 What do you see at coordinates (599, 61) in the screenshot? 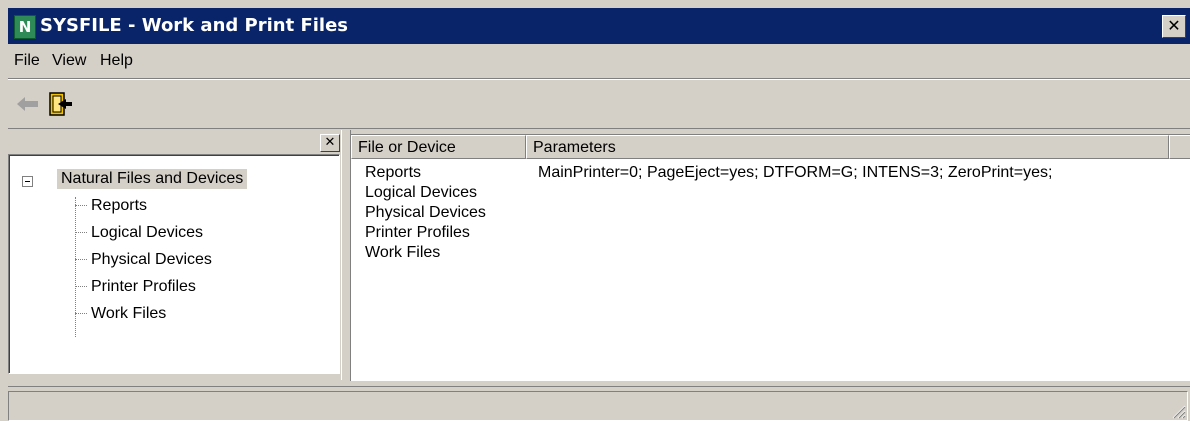
I see `menu-bar: File View Help` at bounding box center [599, 61].